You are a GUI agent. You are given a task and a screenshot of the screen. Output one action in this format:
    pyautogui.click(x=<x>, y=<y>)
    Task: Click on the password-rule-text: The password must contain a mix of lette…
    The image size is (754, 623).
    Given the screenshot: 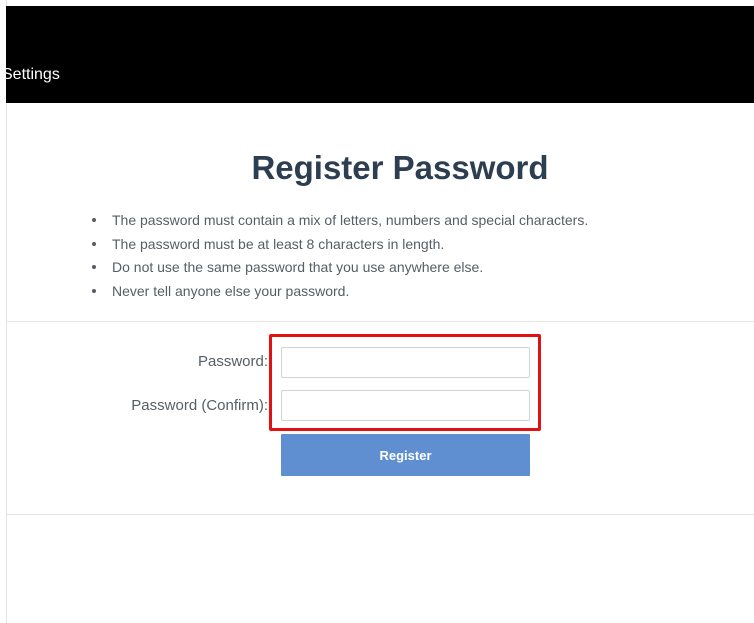 What is the action you would take?
    pyautogui.click(x=350, y=220)
    